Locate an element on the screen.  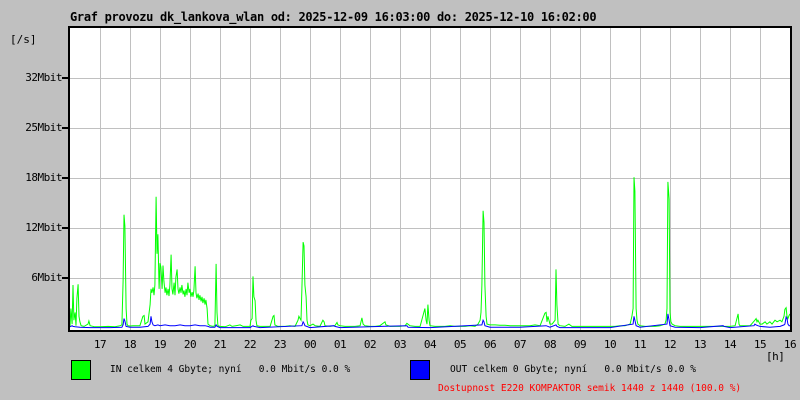
x-tick-label: 04 is located at coordinates (430, 344).